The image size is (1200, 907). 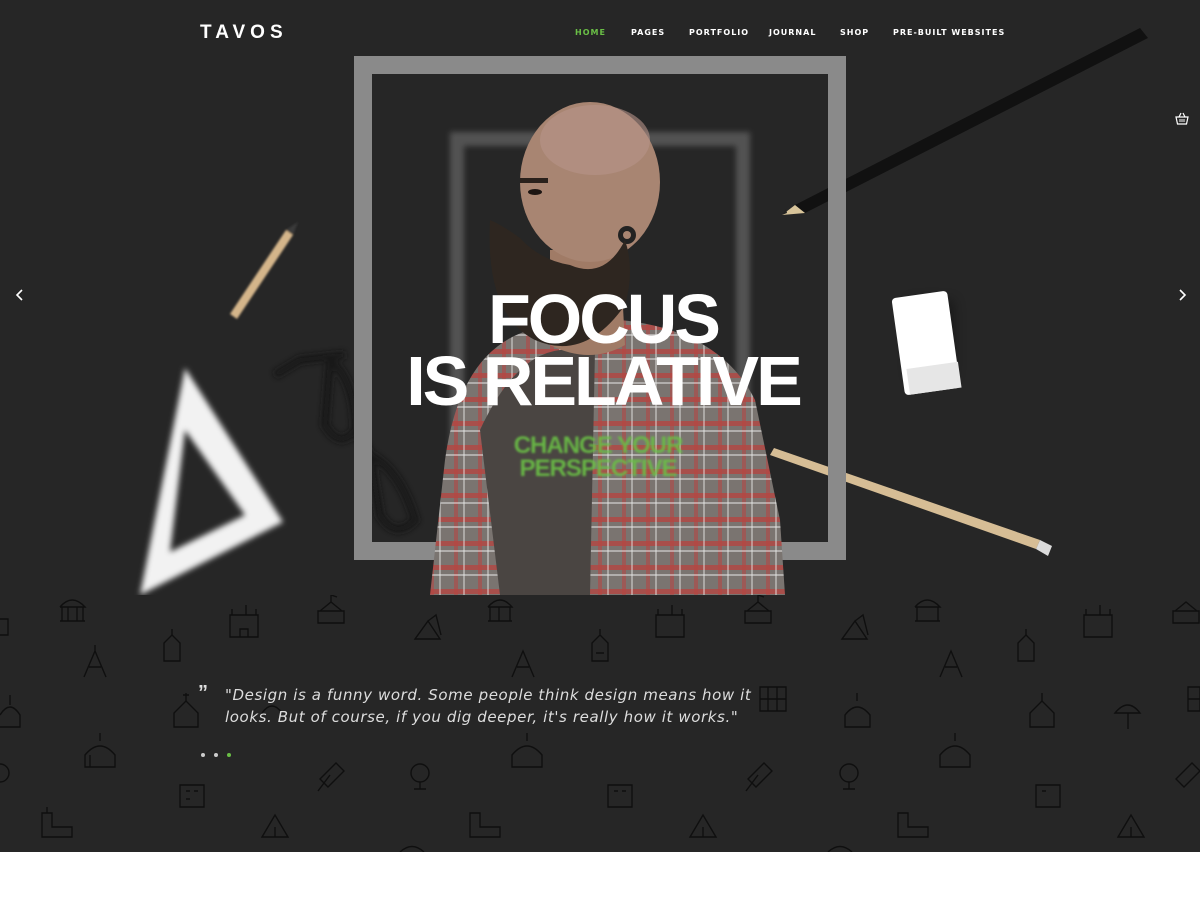 What do you see at coordinates (203, 693) in the screenshot?
I see `quote-icon: ”` at bounding box center [203, 693].